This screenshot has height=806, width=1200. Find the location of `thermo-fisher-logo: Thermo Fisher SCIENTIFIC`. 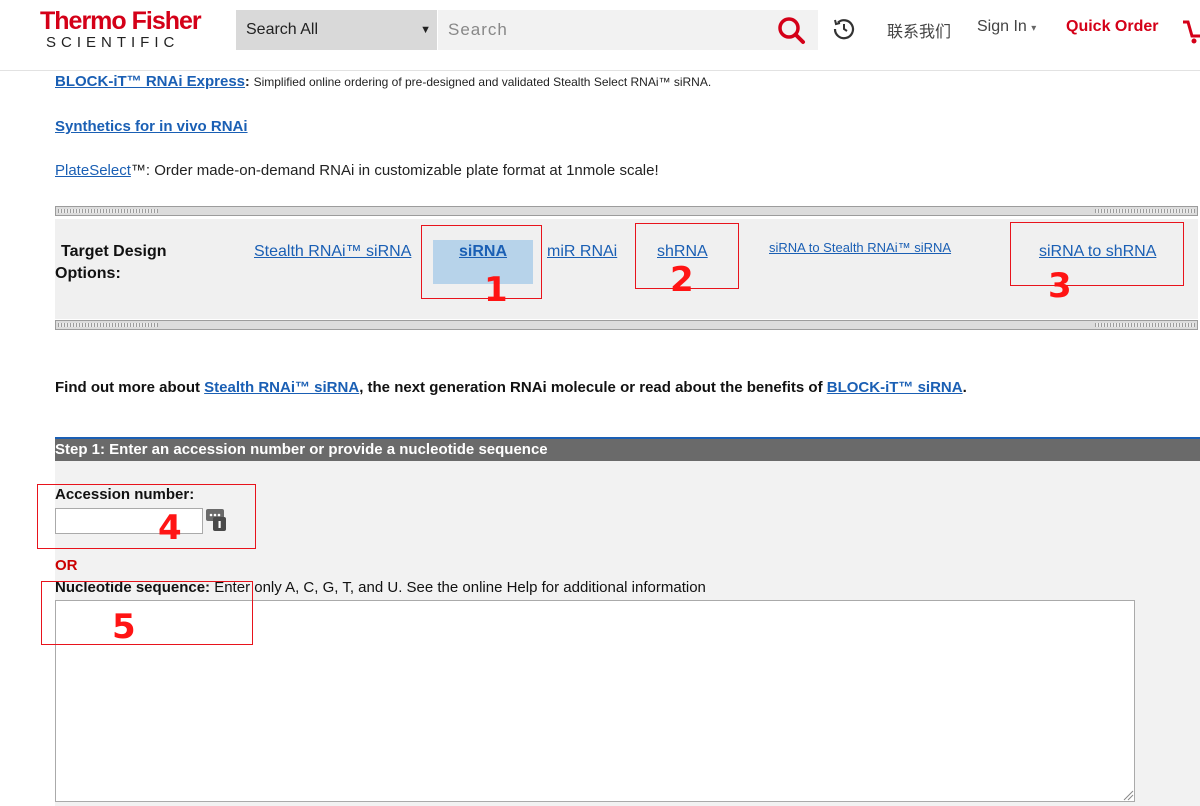

thermo-fisher-logo: Thermo Fisher SCIENTIFIC is located at coordinates (130, 30).